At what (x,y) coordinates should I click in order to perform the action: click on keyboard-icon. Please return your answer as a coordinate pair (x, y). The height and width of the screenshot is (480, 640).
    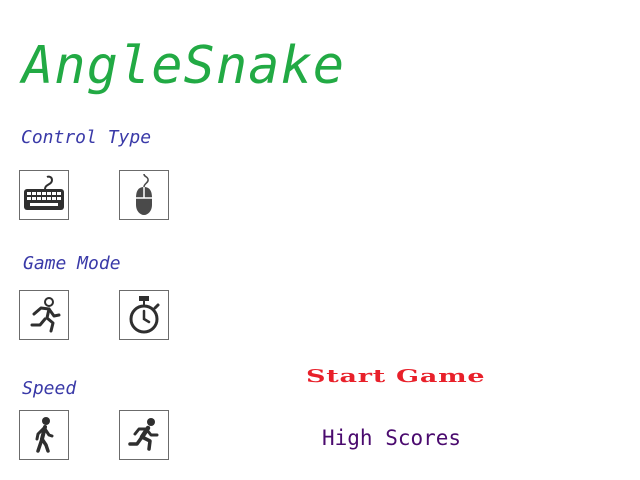
    Looking at the image, I should click on (44, 192).